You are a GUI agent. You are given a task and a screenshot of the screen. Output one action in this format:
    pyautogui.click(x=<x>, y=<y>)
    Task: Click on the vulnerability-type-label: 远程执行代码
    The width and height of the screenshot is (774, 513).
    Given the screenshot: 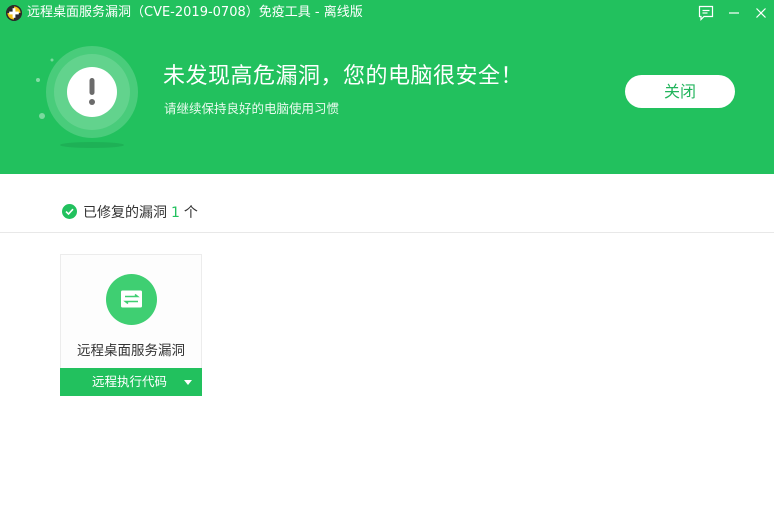 What is the action you would take?
    pyautogui.click(x=130, y=381)
    